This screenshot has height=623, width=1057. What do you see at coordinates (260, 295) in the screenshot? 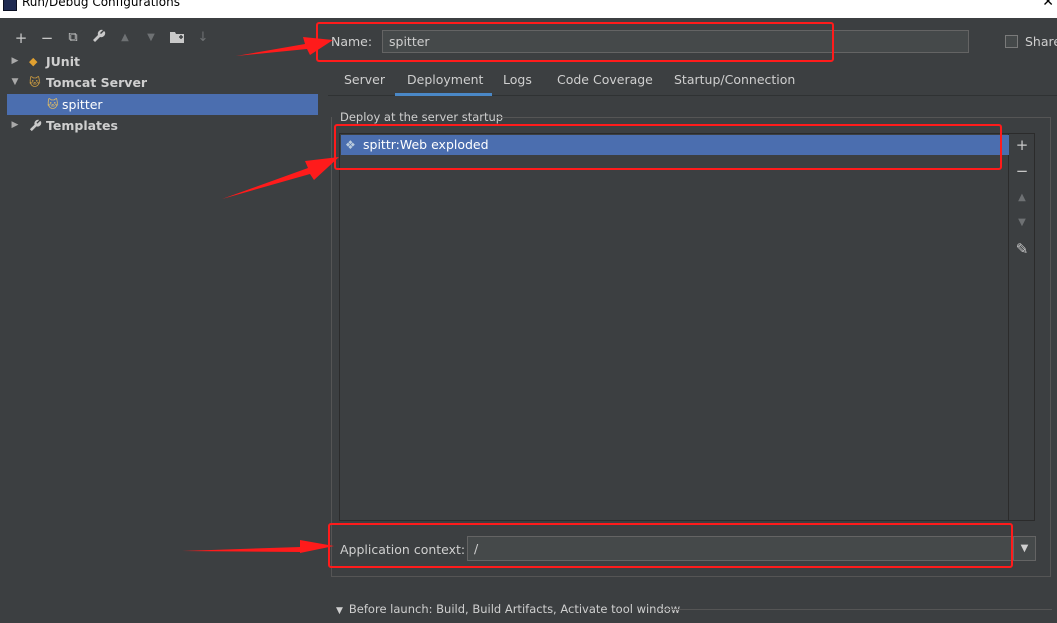
I see `annotation-arrows` at bounding box center [260, 295].